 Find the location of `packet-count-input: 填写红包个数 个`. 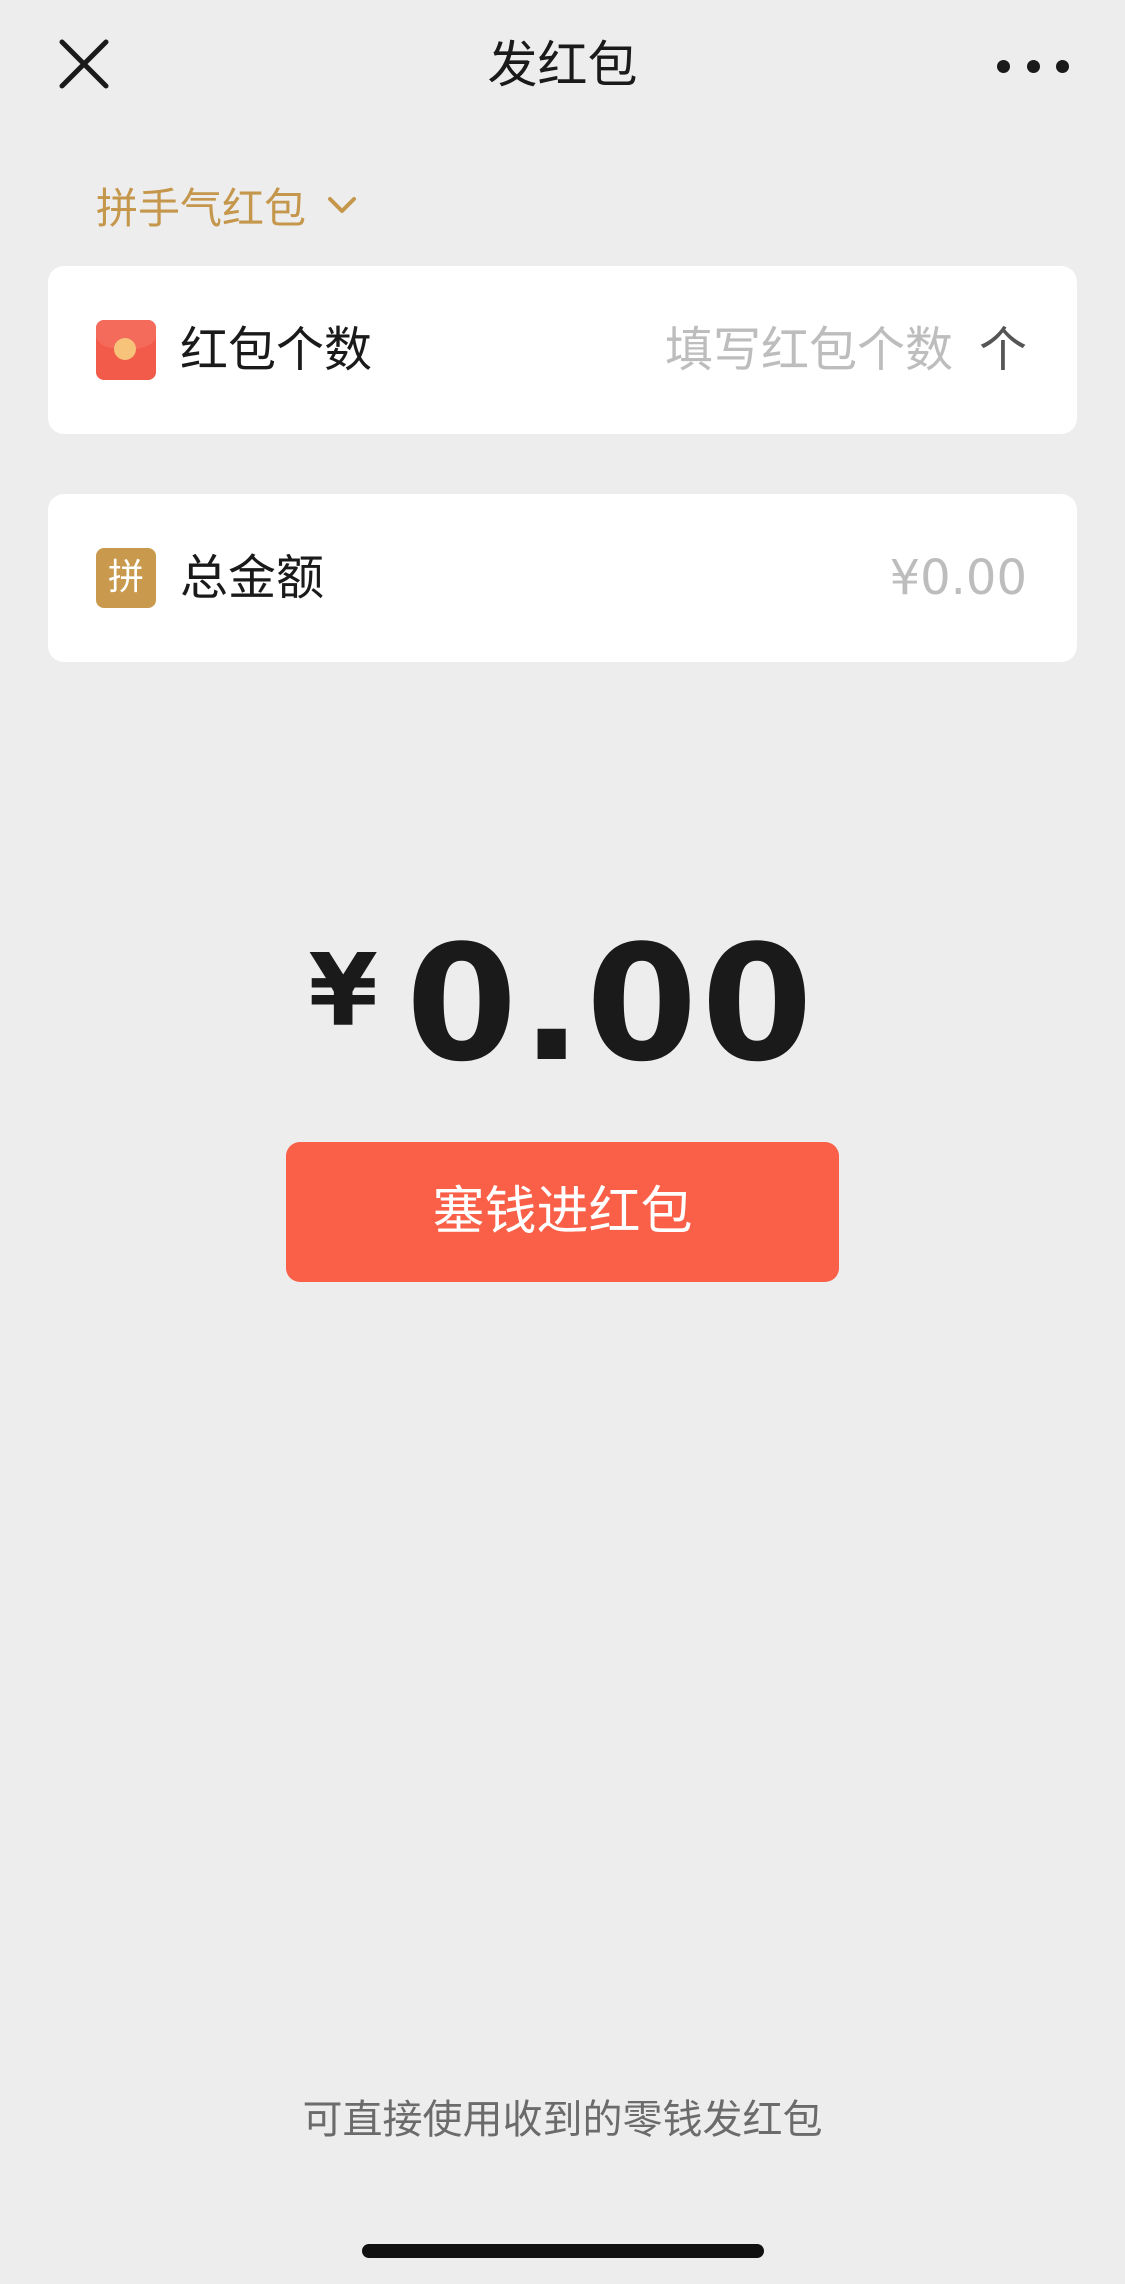

packet-count-input: 填写红包个数 个 is located at coordinates (846, 350).